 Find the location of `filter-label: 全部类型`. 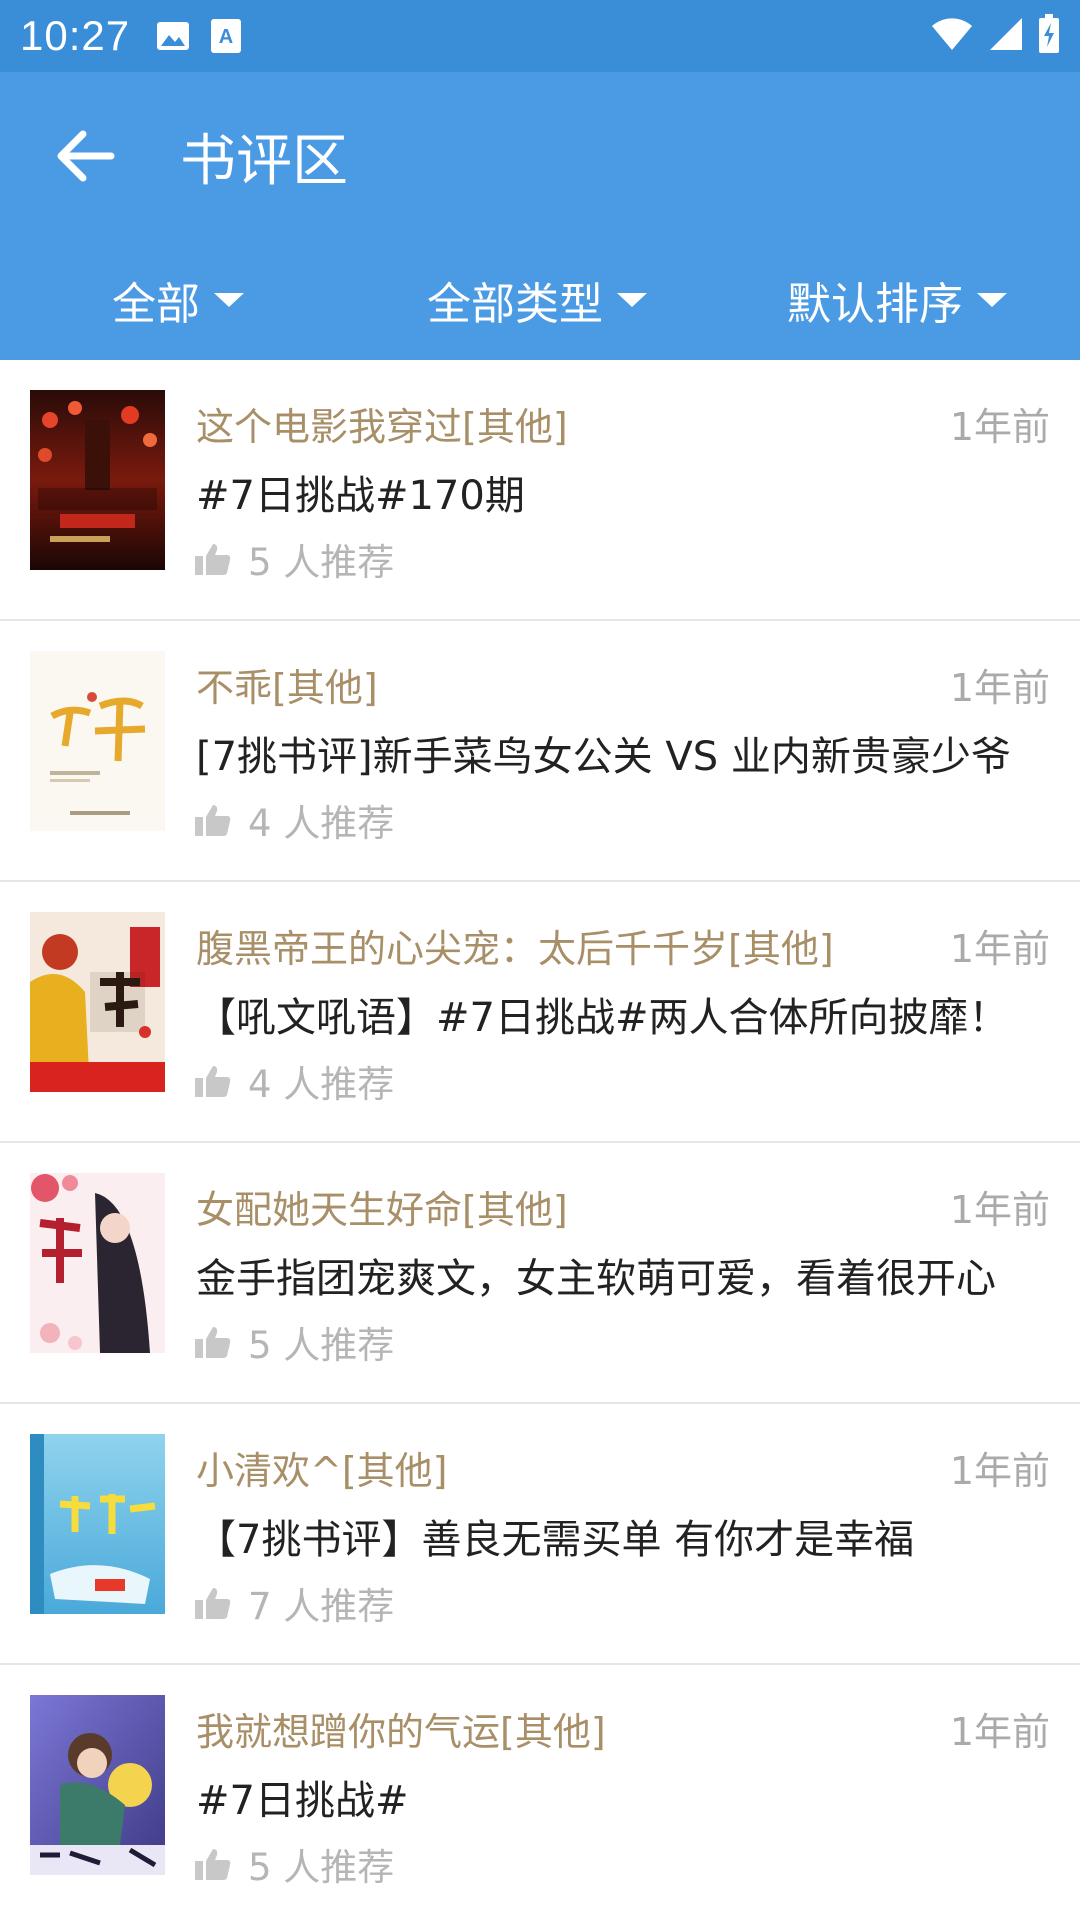

filter-label: 全部类型 is located at coordinates (515, 304).